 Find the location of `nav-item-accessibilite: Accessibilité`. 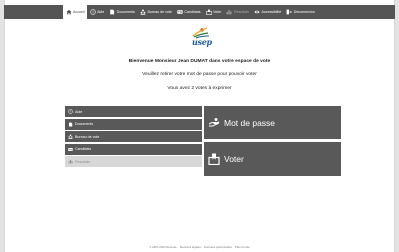

nav-item-accessibilite: Accessibilité is located at coordinates (267, 12).